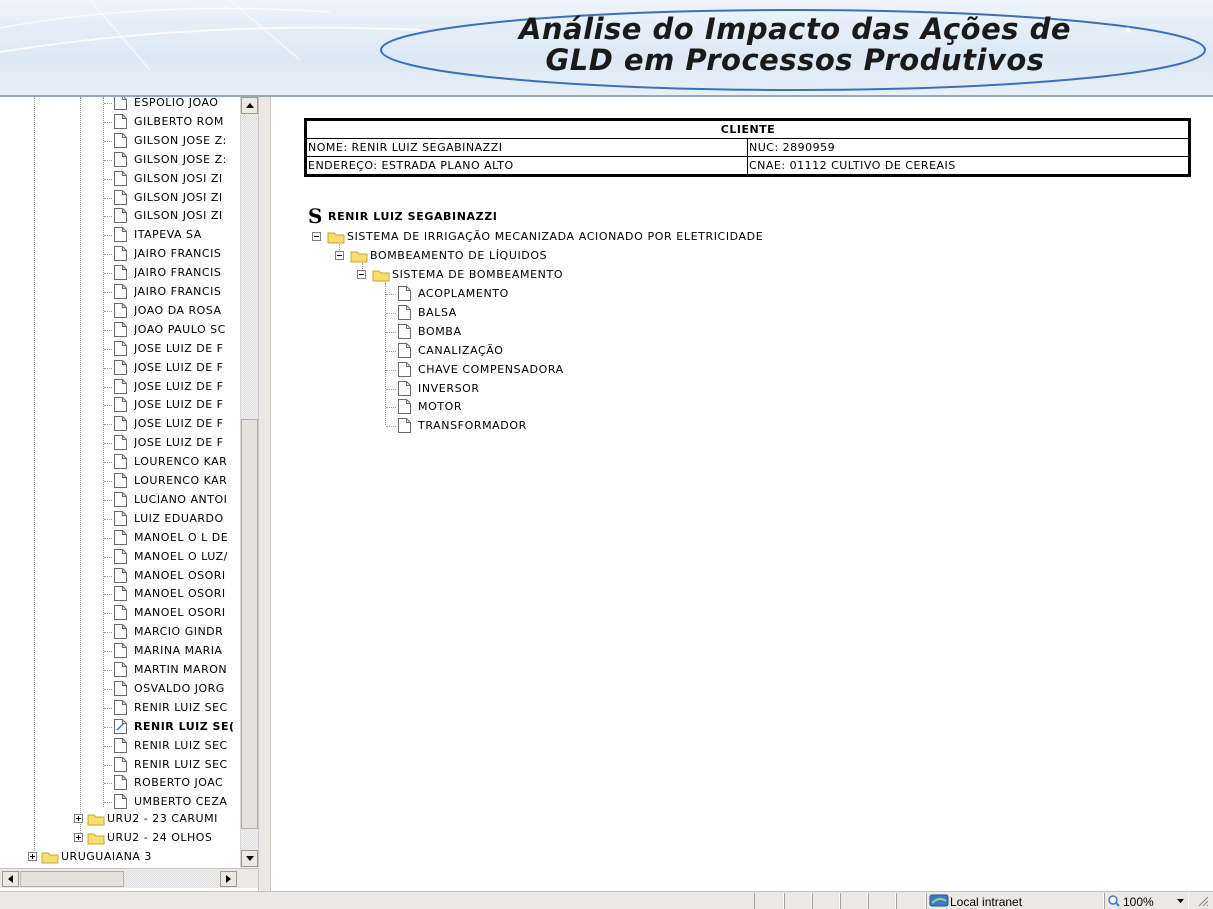  Describe the element at coordinates (169, 518) in the screenshot. I see `client-list-item: LUIZ EDUARDO` at that location.